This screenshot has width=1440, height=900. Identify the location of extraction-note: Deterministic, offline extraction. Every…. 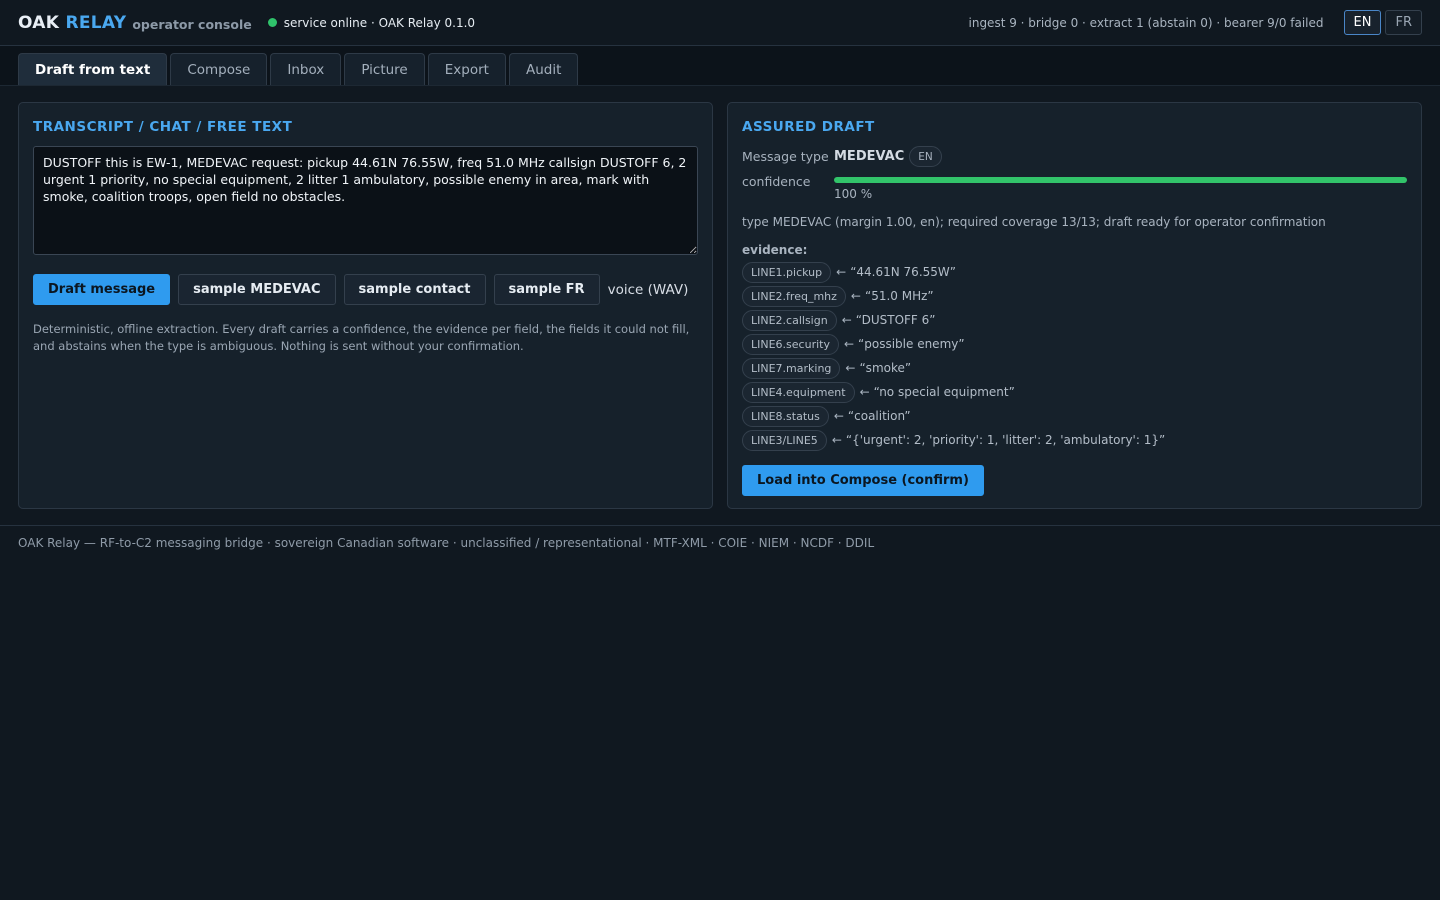
(361, 337).